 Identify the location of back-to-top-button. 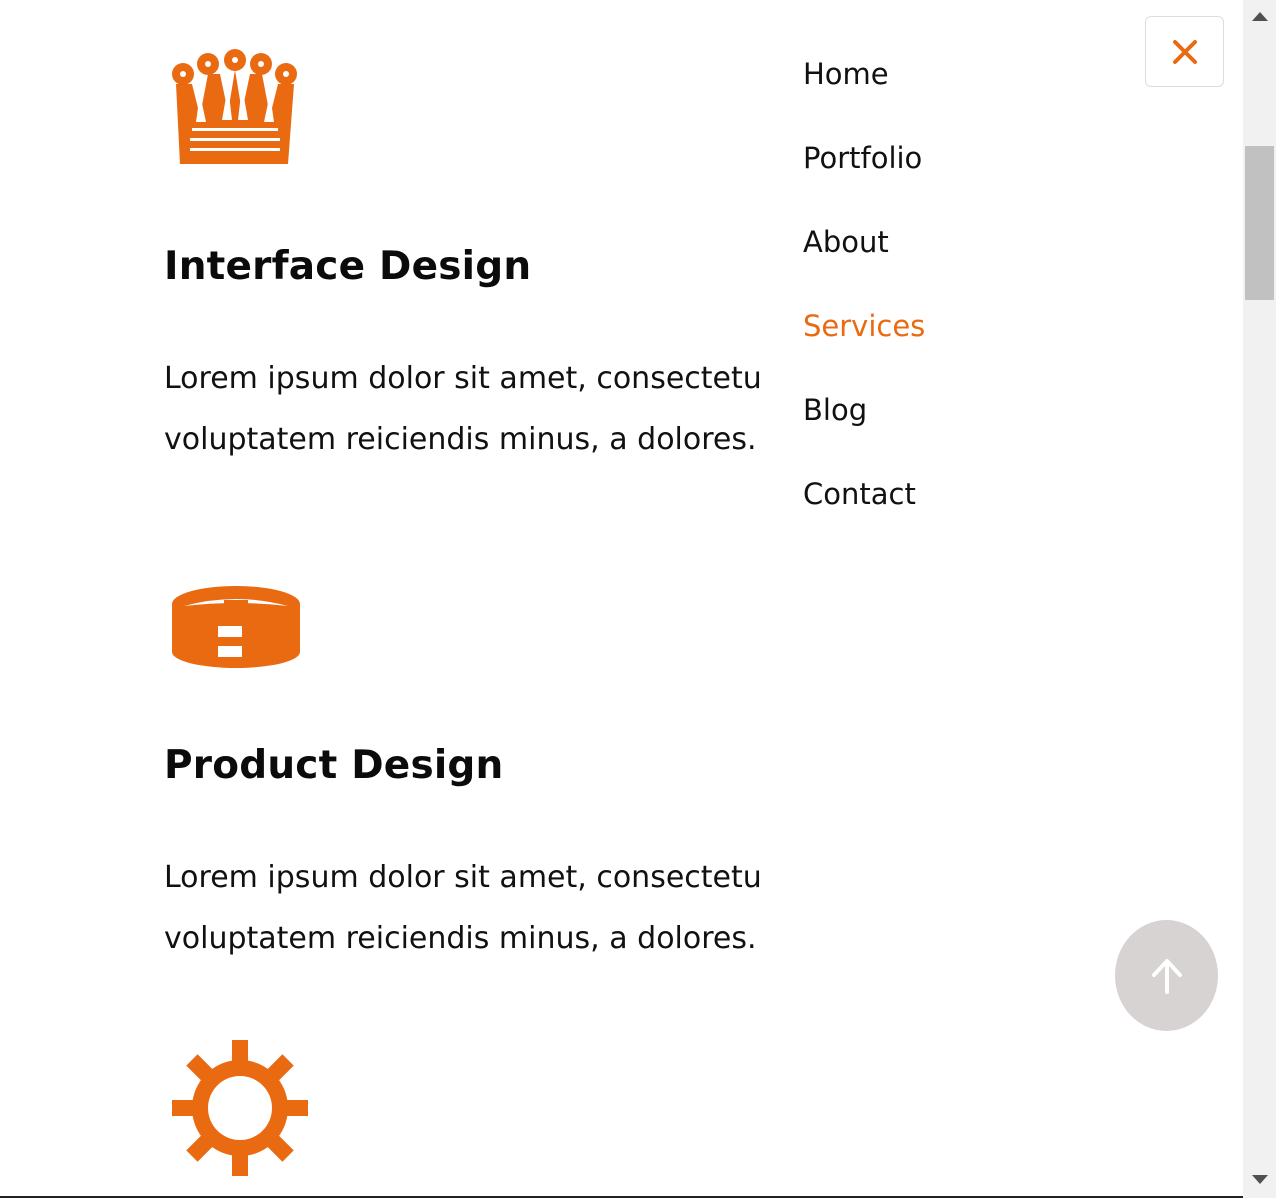
(1166, 975).